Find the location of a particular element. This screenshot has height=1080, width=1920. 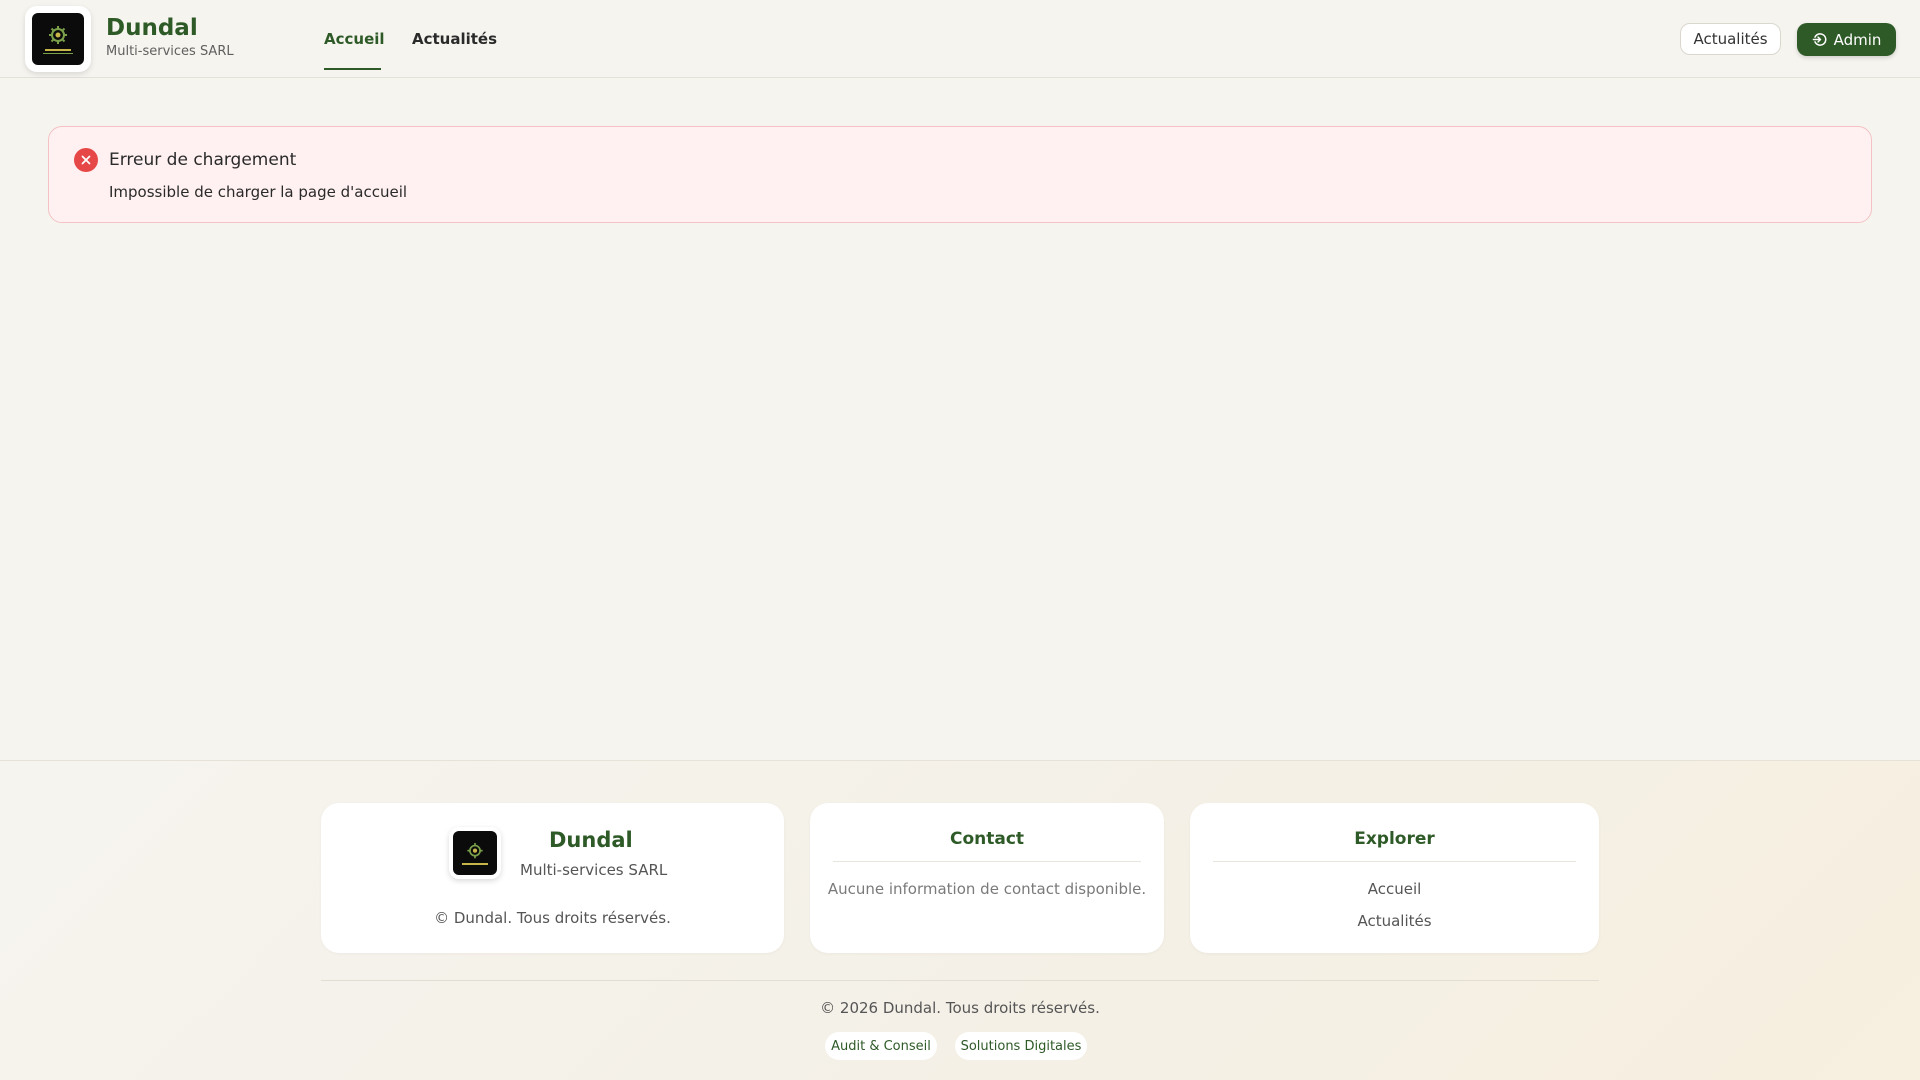

footer-copyright: © 2026 Dundal. Tous droits réservés. is located at coordinates (960, 1008).